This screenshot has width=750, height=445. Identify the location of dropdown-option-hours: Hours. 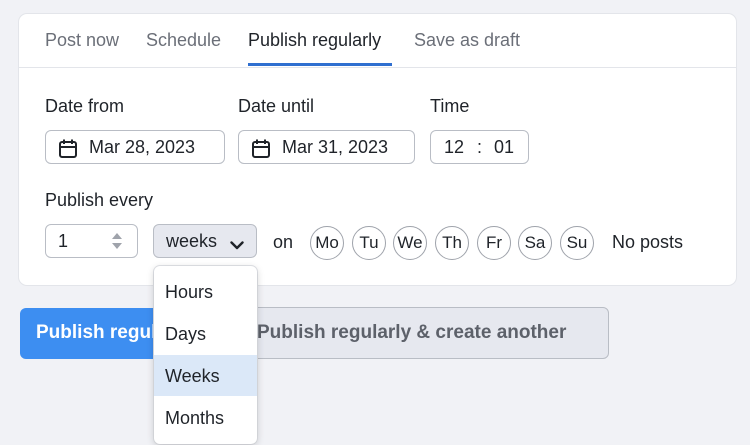
(205, 291).